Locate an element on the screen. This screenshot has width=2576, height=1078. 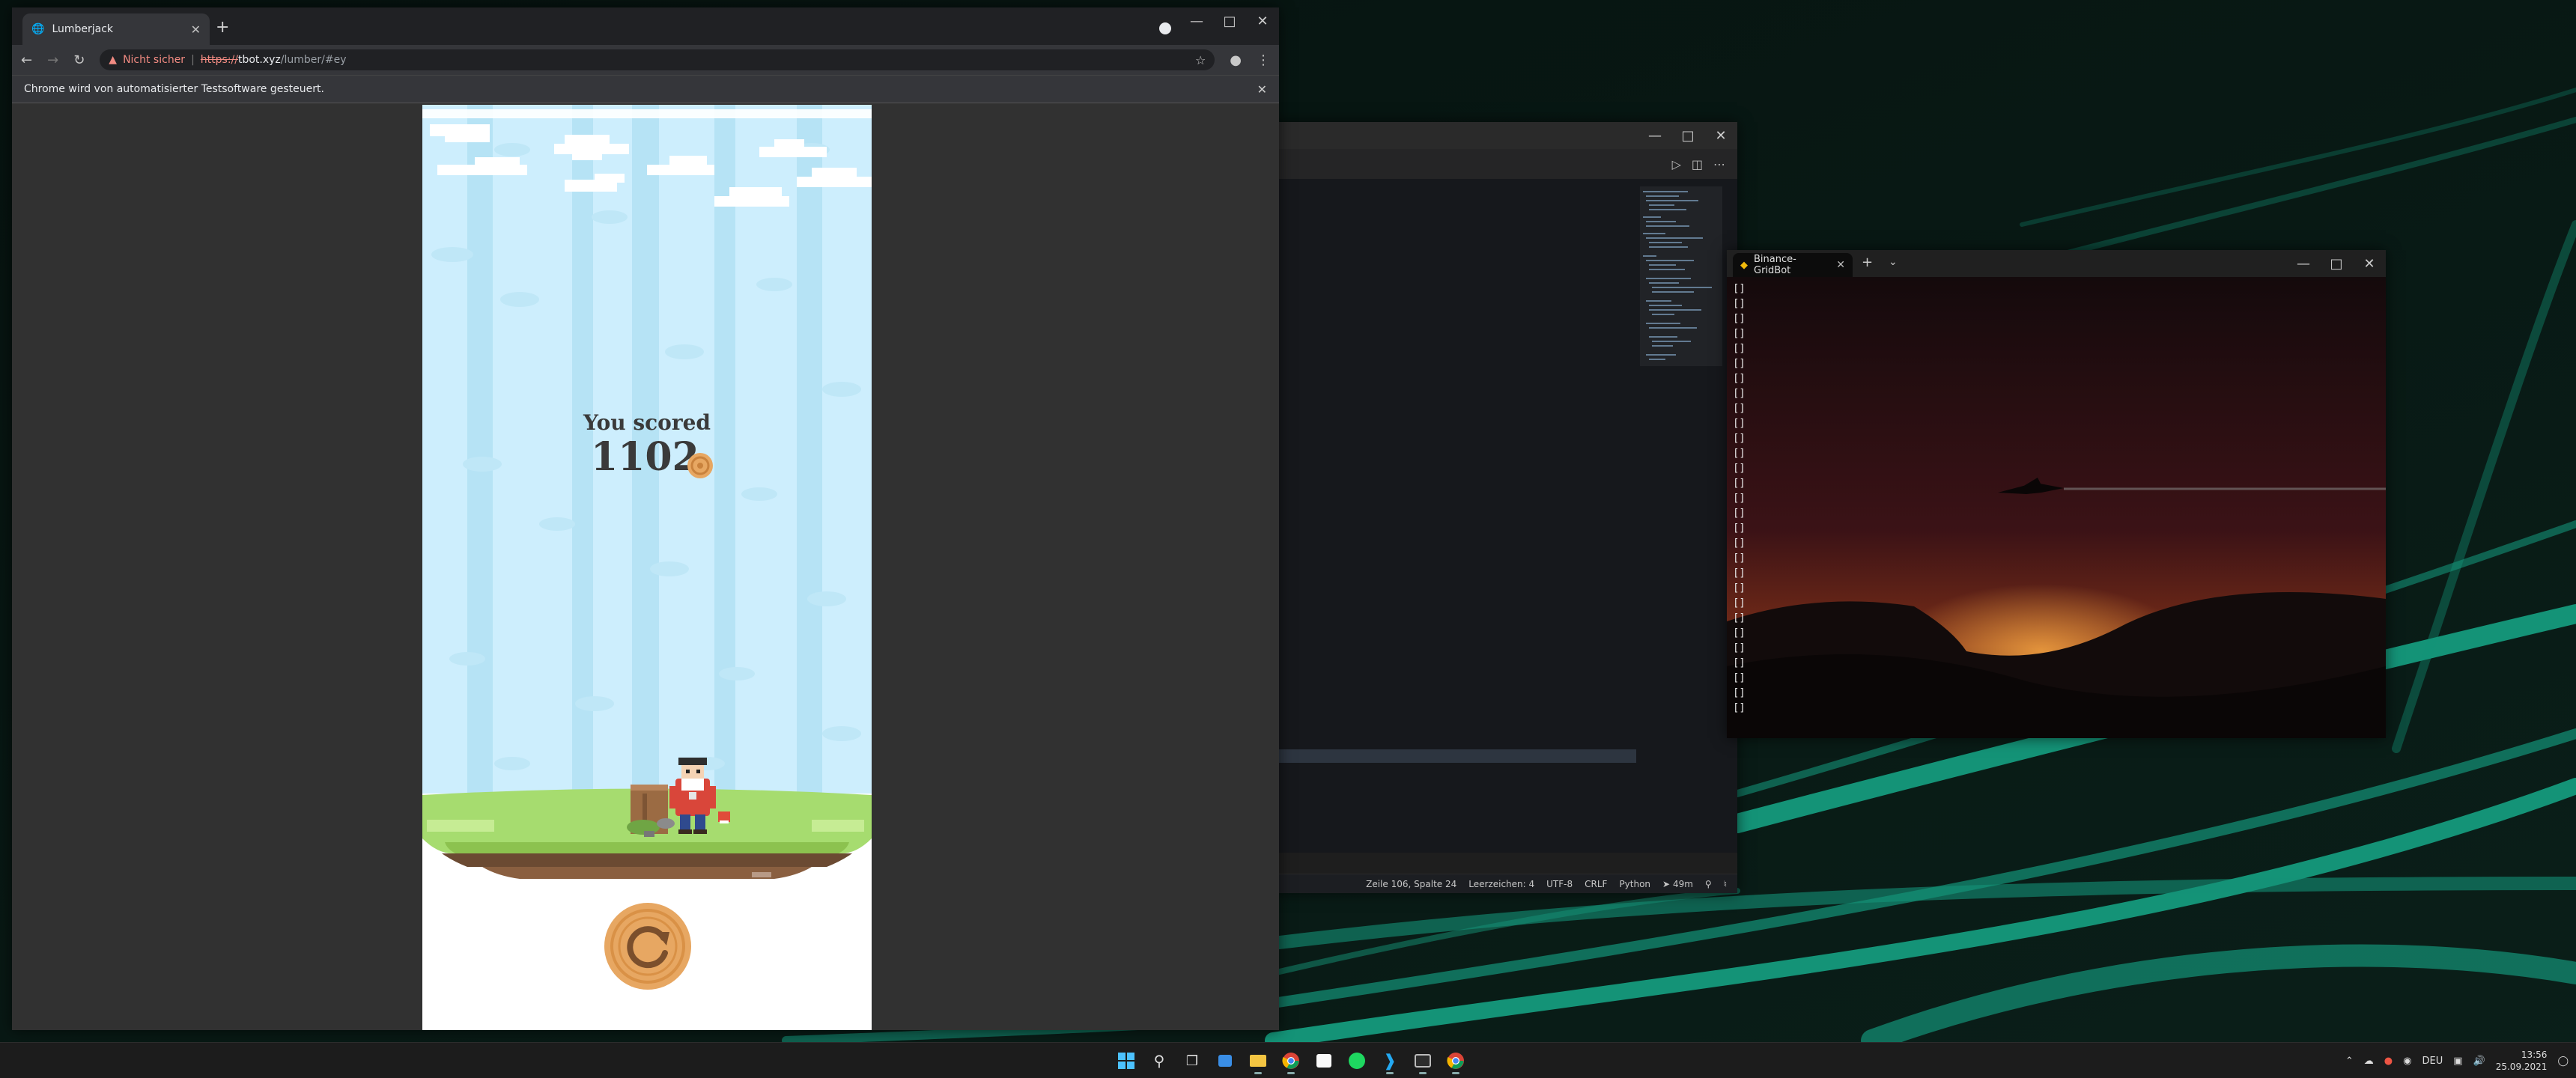
feedback-icon: ⚲ is located at coordinates (1708, 884).